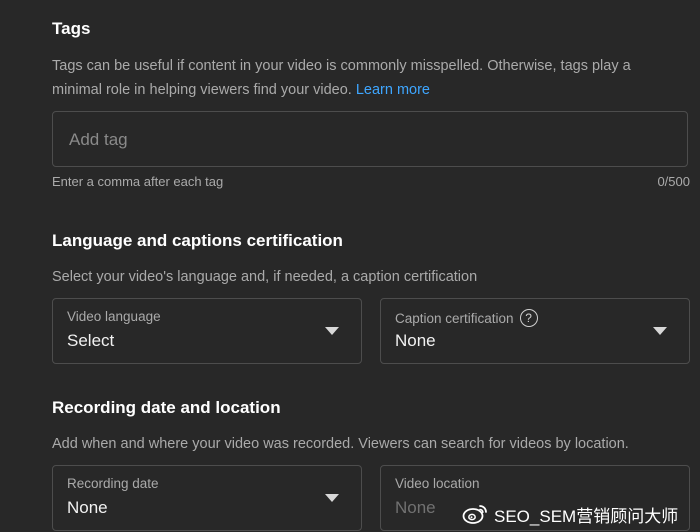  I want to click on watermark: SEO_SEM营销顾问大师, so click(570, 514).